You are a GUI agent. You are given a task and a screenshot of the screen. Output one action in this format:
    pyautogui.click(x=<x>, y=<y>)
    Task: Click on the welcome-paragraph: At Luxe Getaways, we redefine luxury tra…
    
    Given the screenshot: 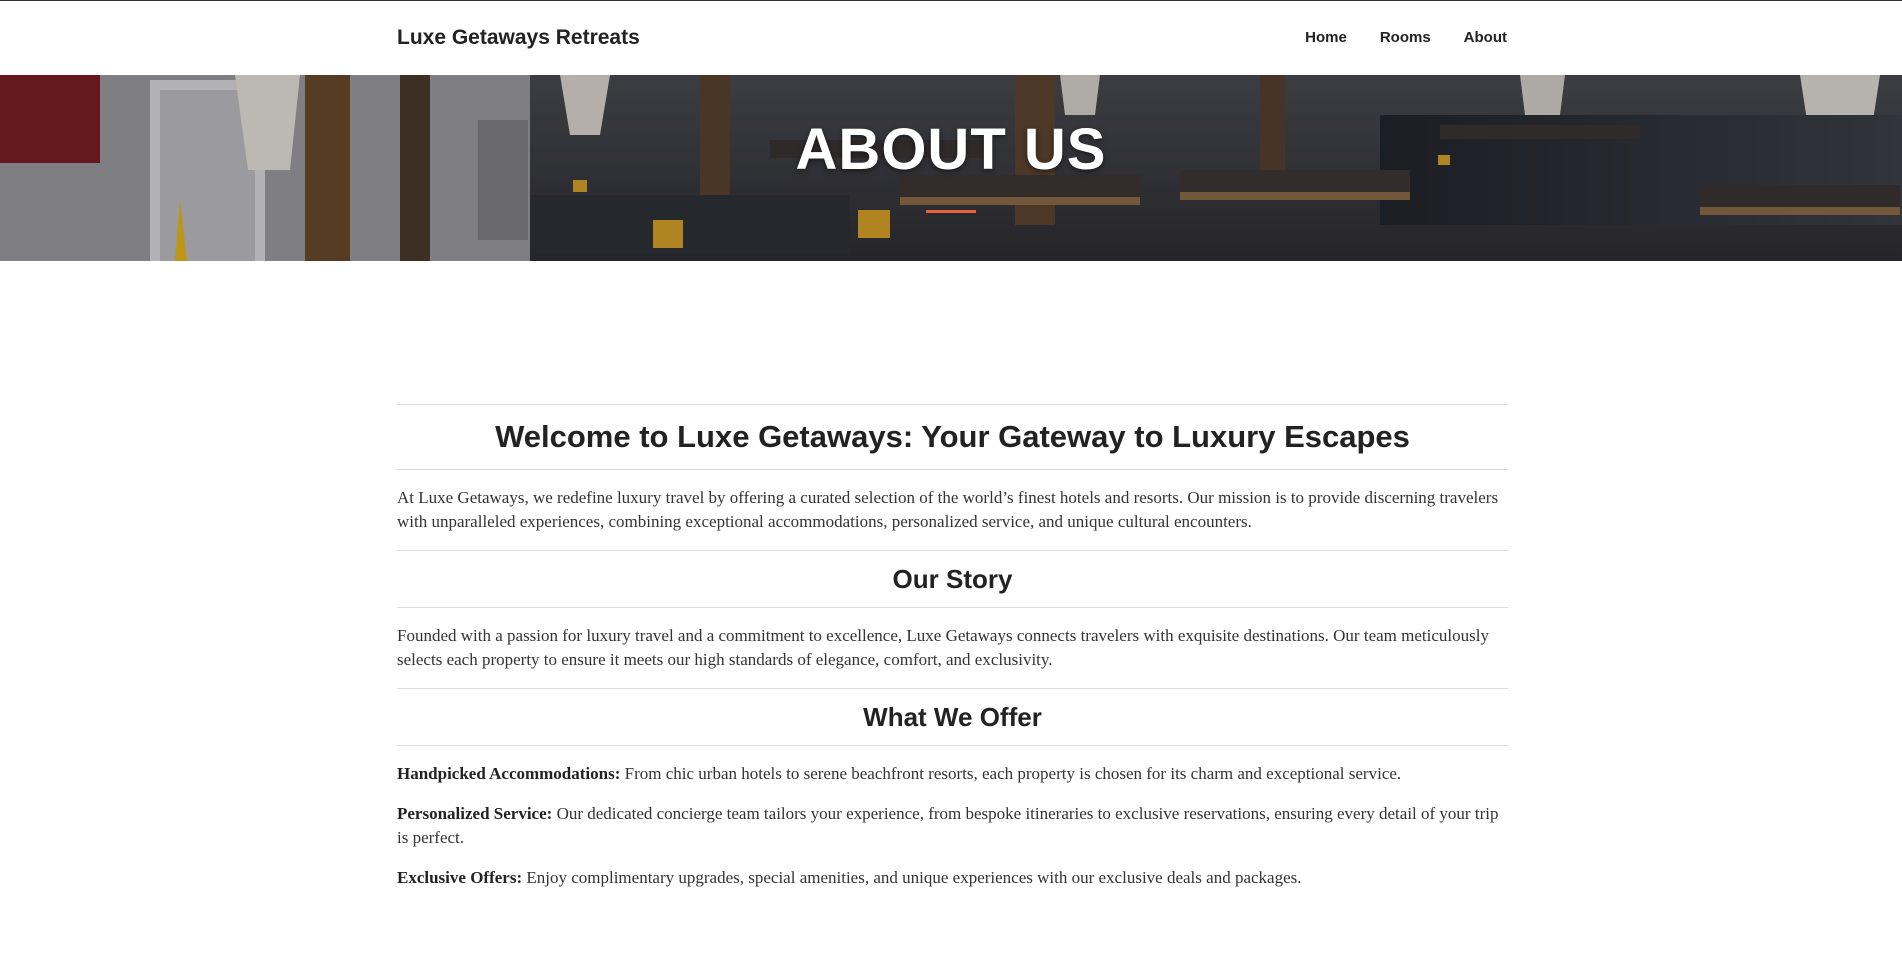 What is the action you would take?
    pyautogui.click(x=948, y=509)
    